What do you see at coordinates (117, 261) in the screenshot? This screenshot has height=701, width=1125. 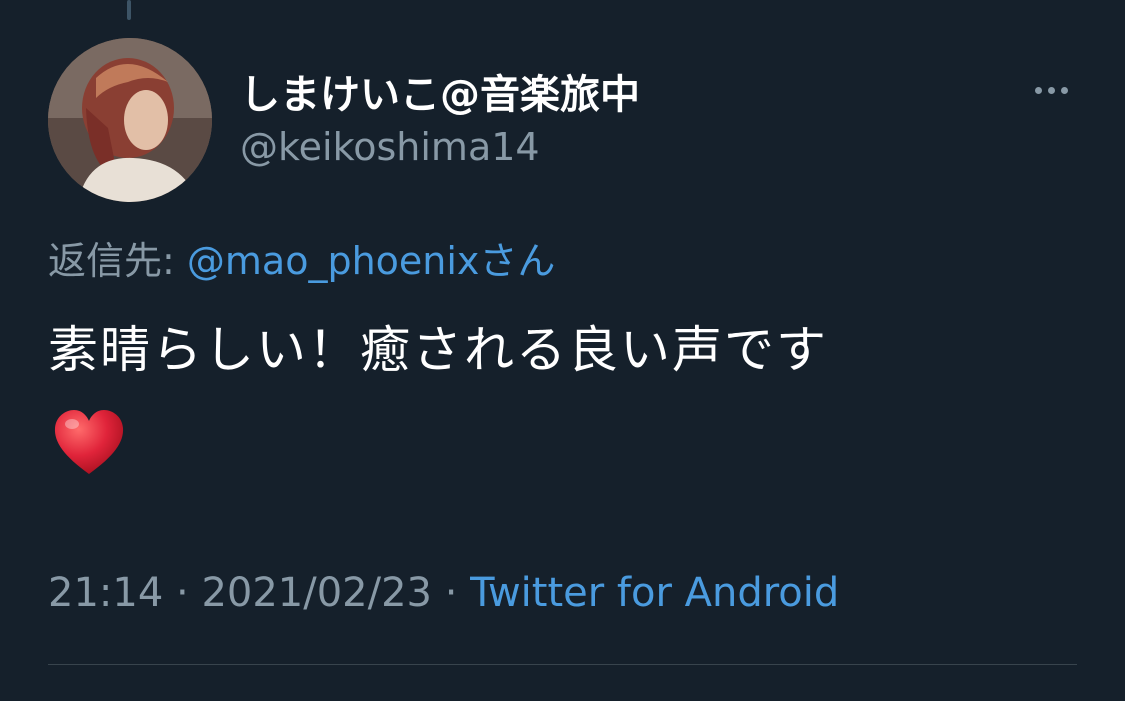 I see `reply-to-label: 返信先:` at bounding box center [117, 261].